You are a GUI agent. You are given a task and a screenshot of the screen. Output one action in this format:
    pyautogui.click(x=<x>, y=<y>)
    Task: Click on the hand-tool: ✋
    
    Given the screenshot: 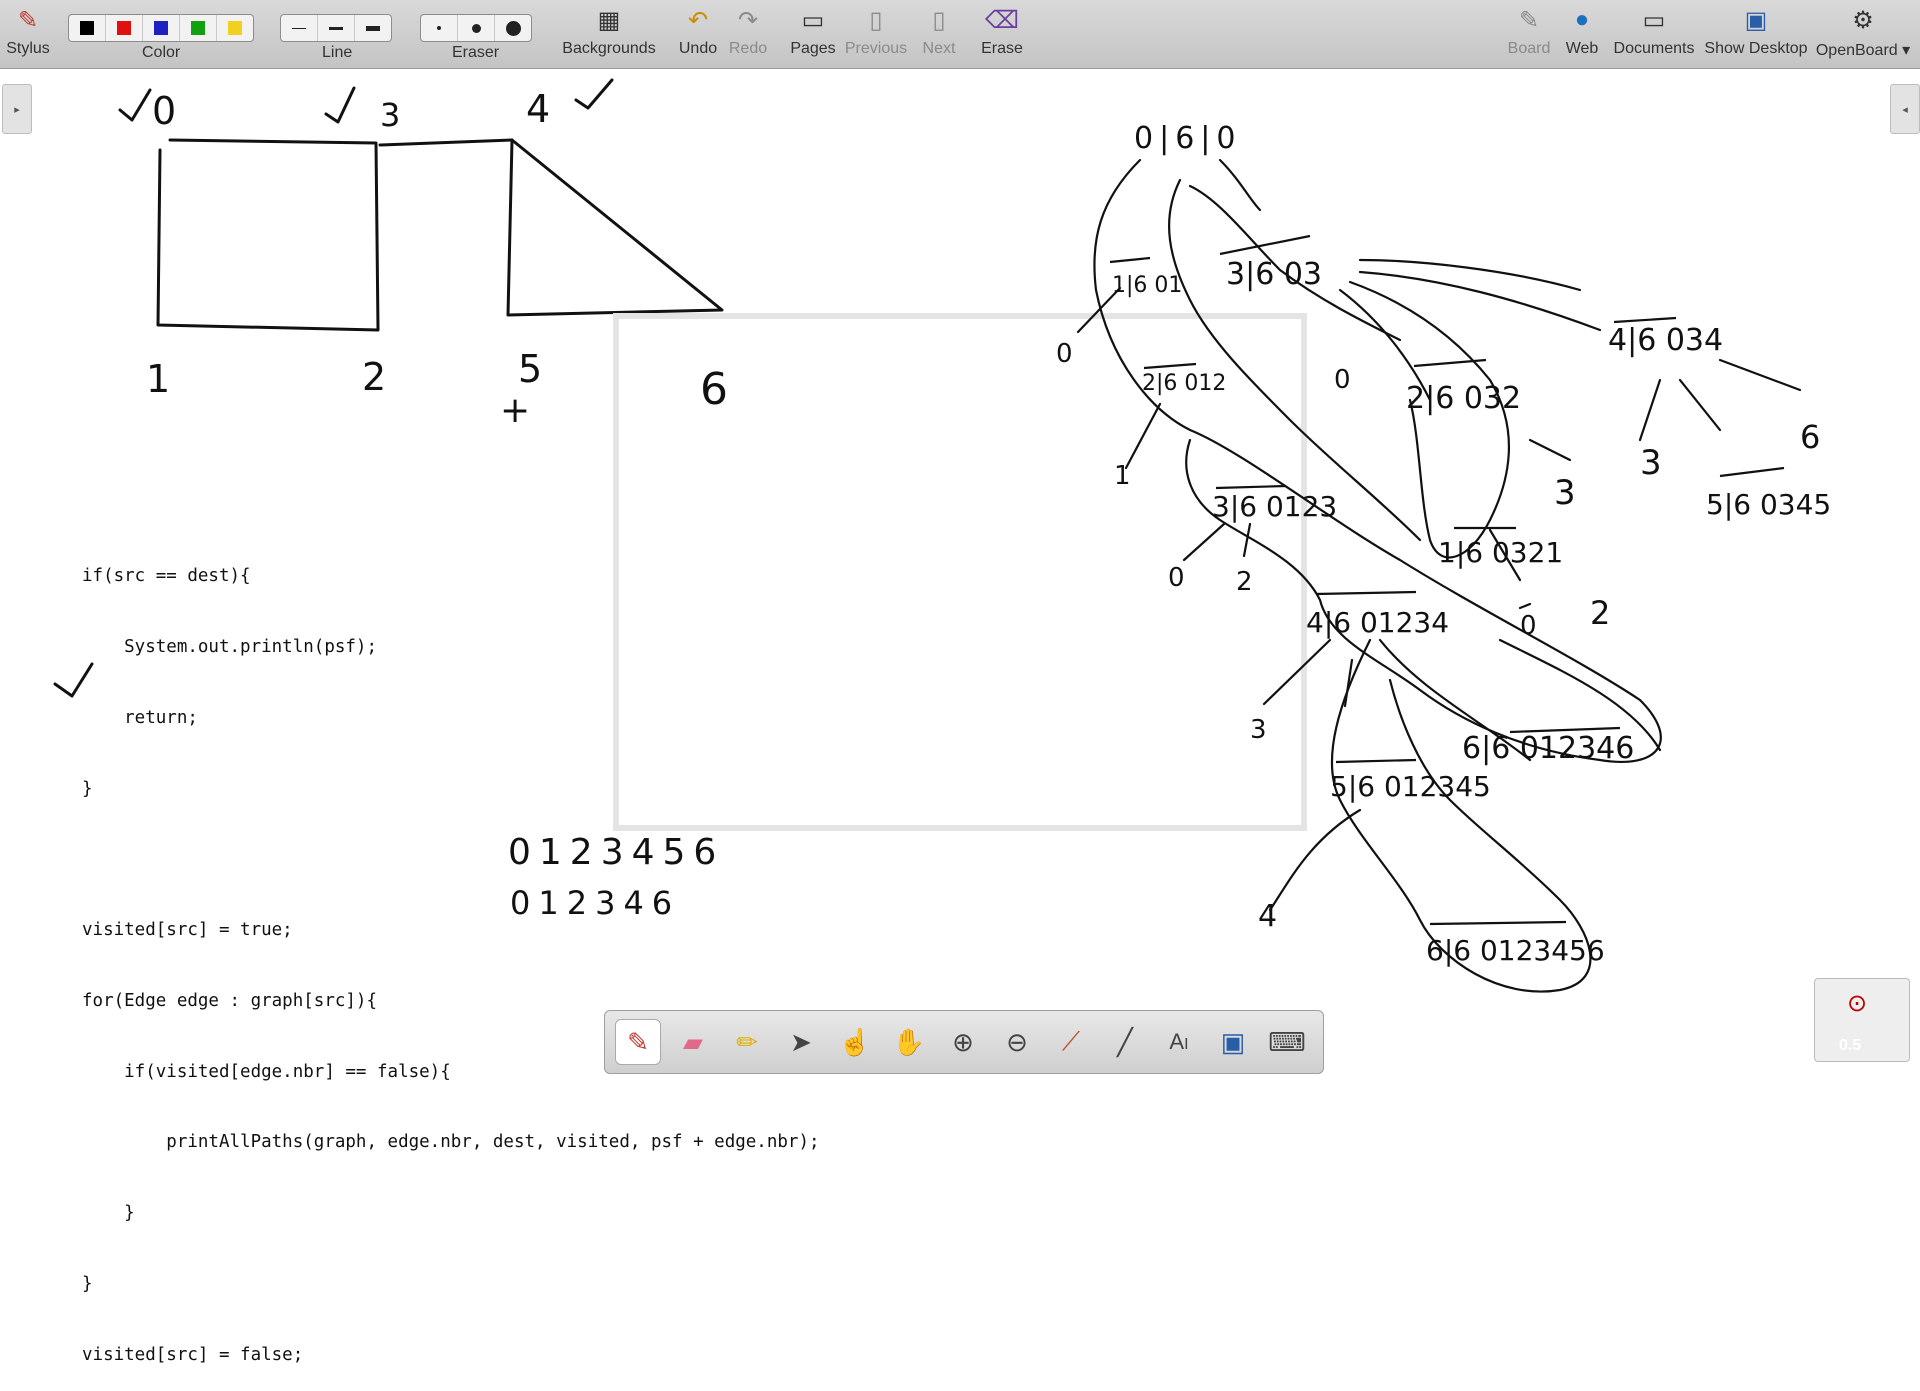 What is the action you would take?
    pyautogui.click(x=909, y=1042)
    